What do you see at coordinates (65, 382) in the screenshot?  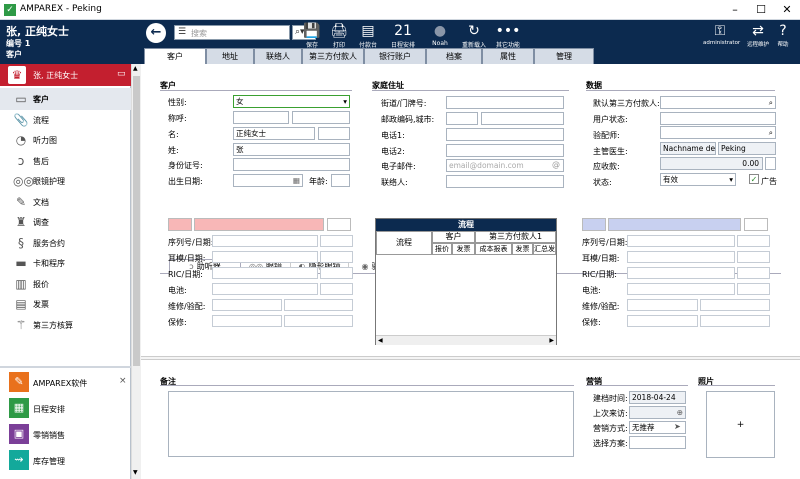 I see `sidebar-module-0: ✎ AMPAREX软件 ×` at bounding box center [65, 382].